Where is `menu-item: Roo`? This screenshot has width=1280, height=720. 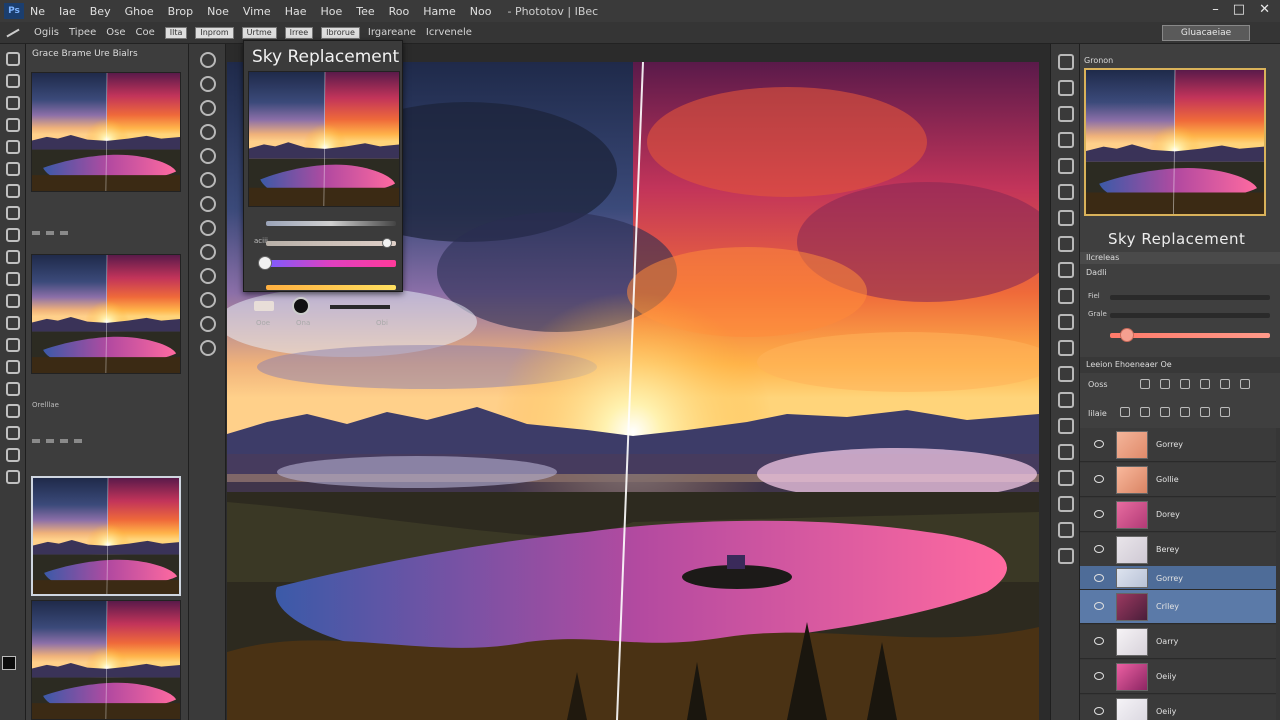
menu-item: Roo is located at coordinates (399, 11).